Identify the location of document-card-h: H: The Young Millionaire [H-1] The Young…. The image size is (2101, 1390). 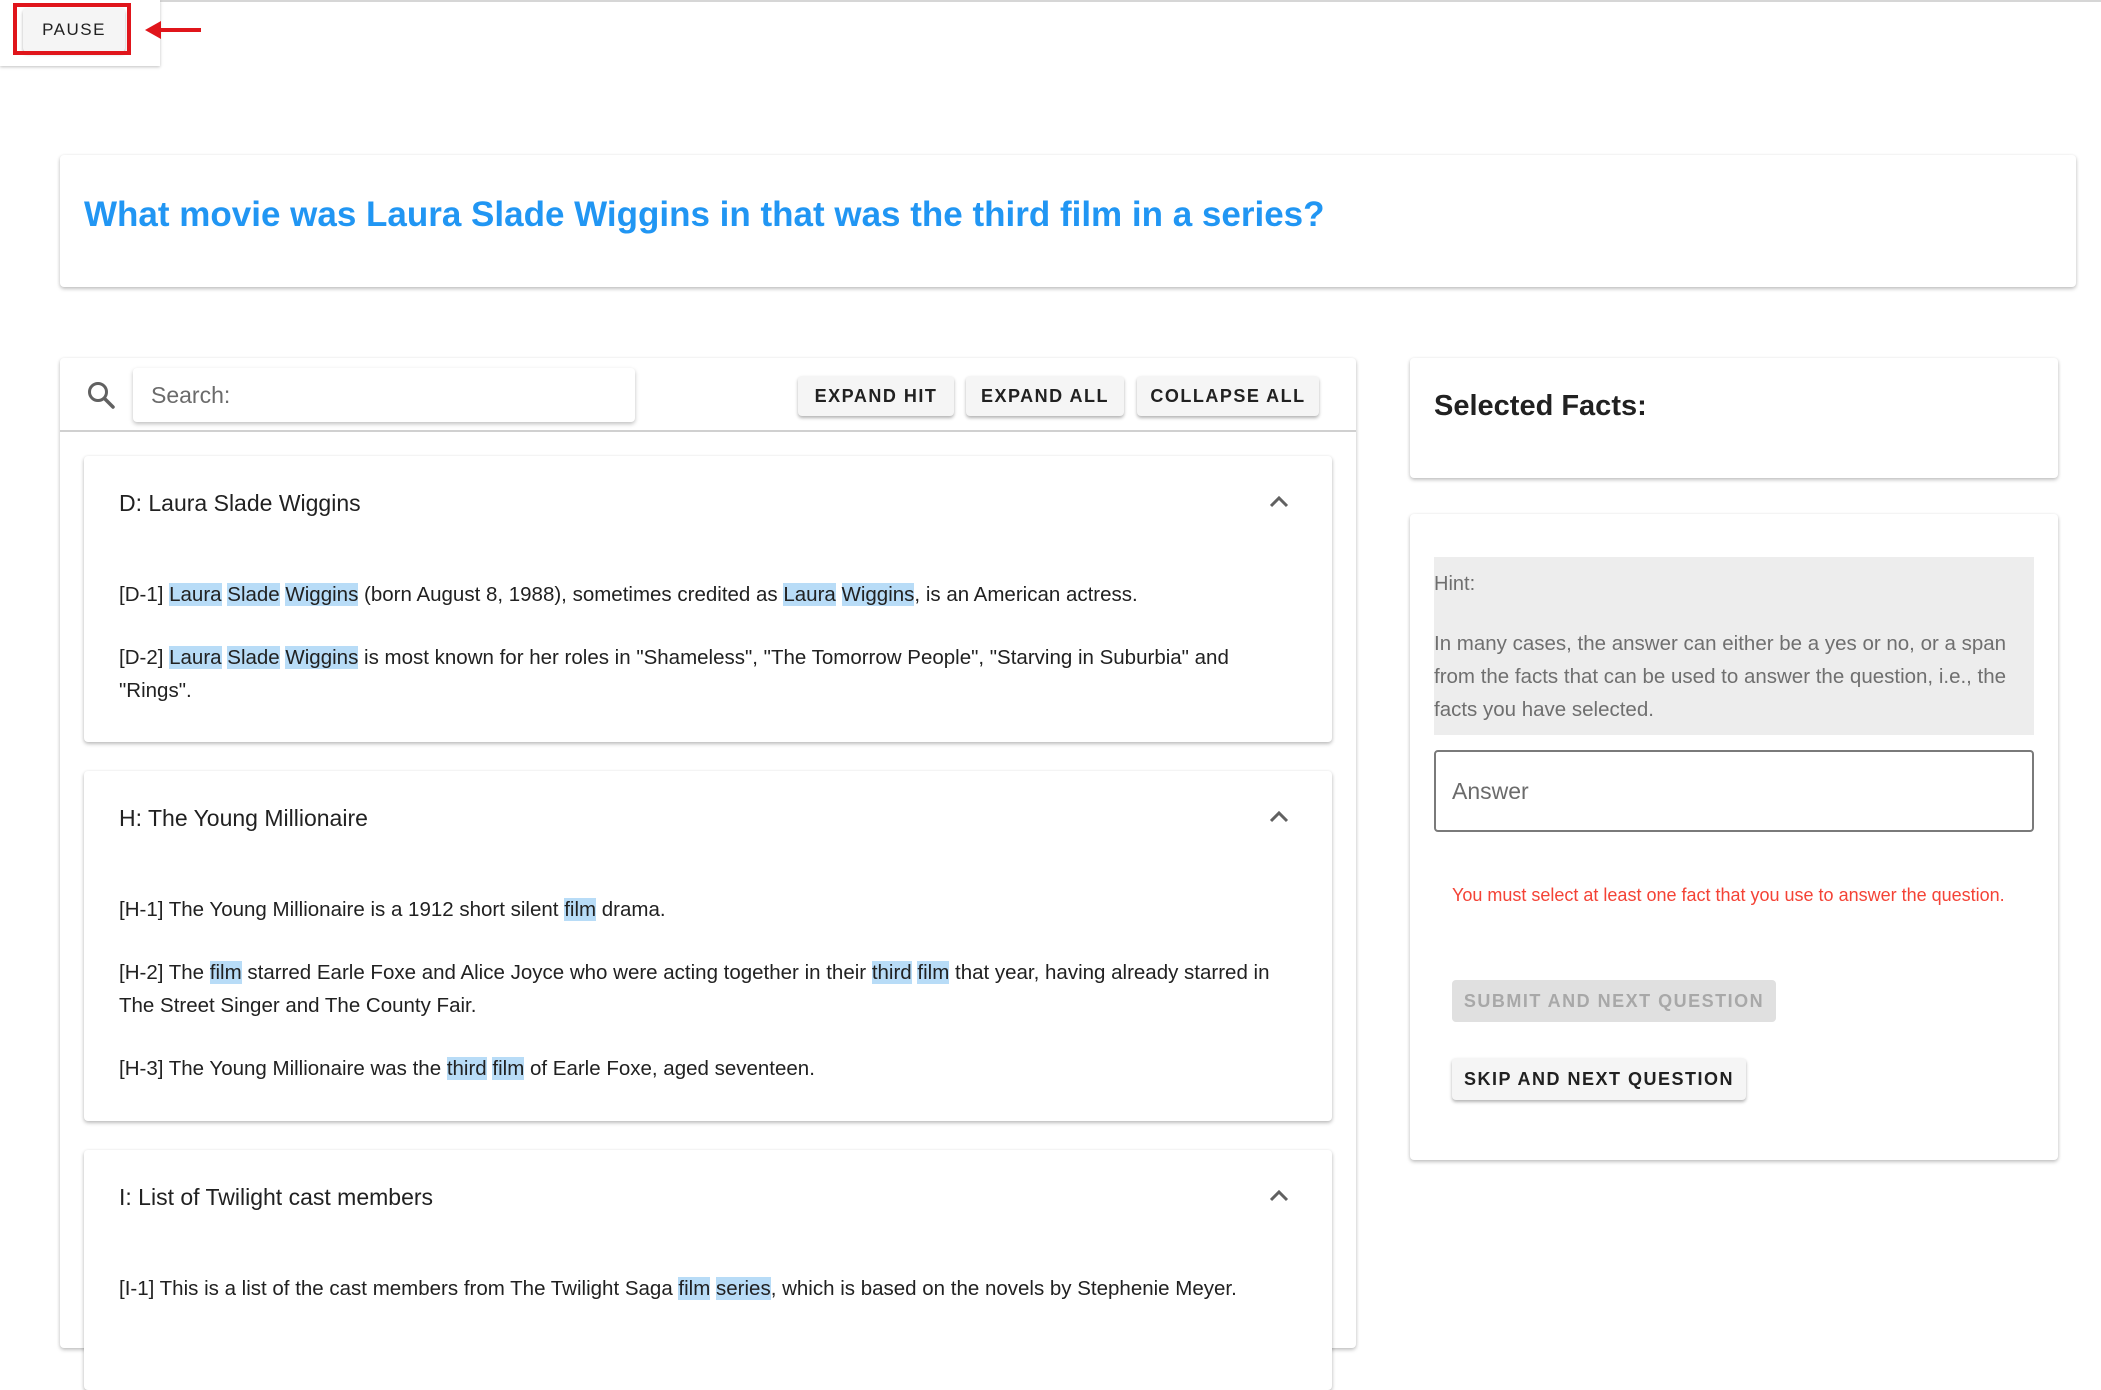
(708, 946).